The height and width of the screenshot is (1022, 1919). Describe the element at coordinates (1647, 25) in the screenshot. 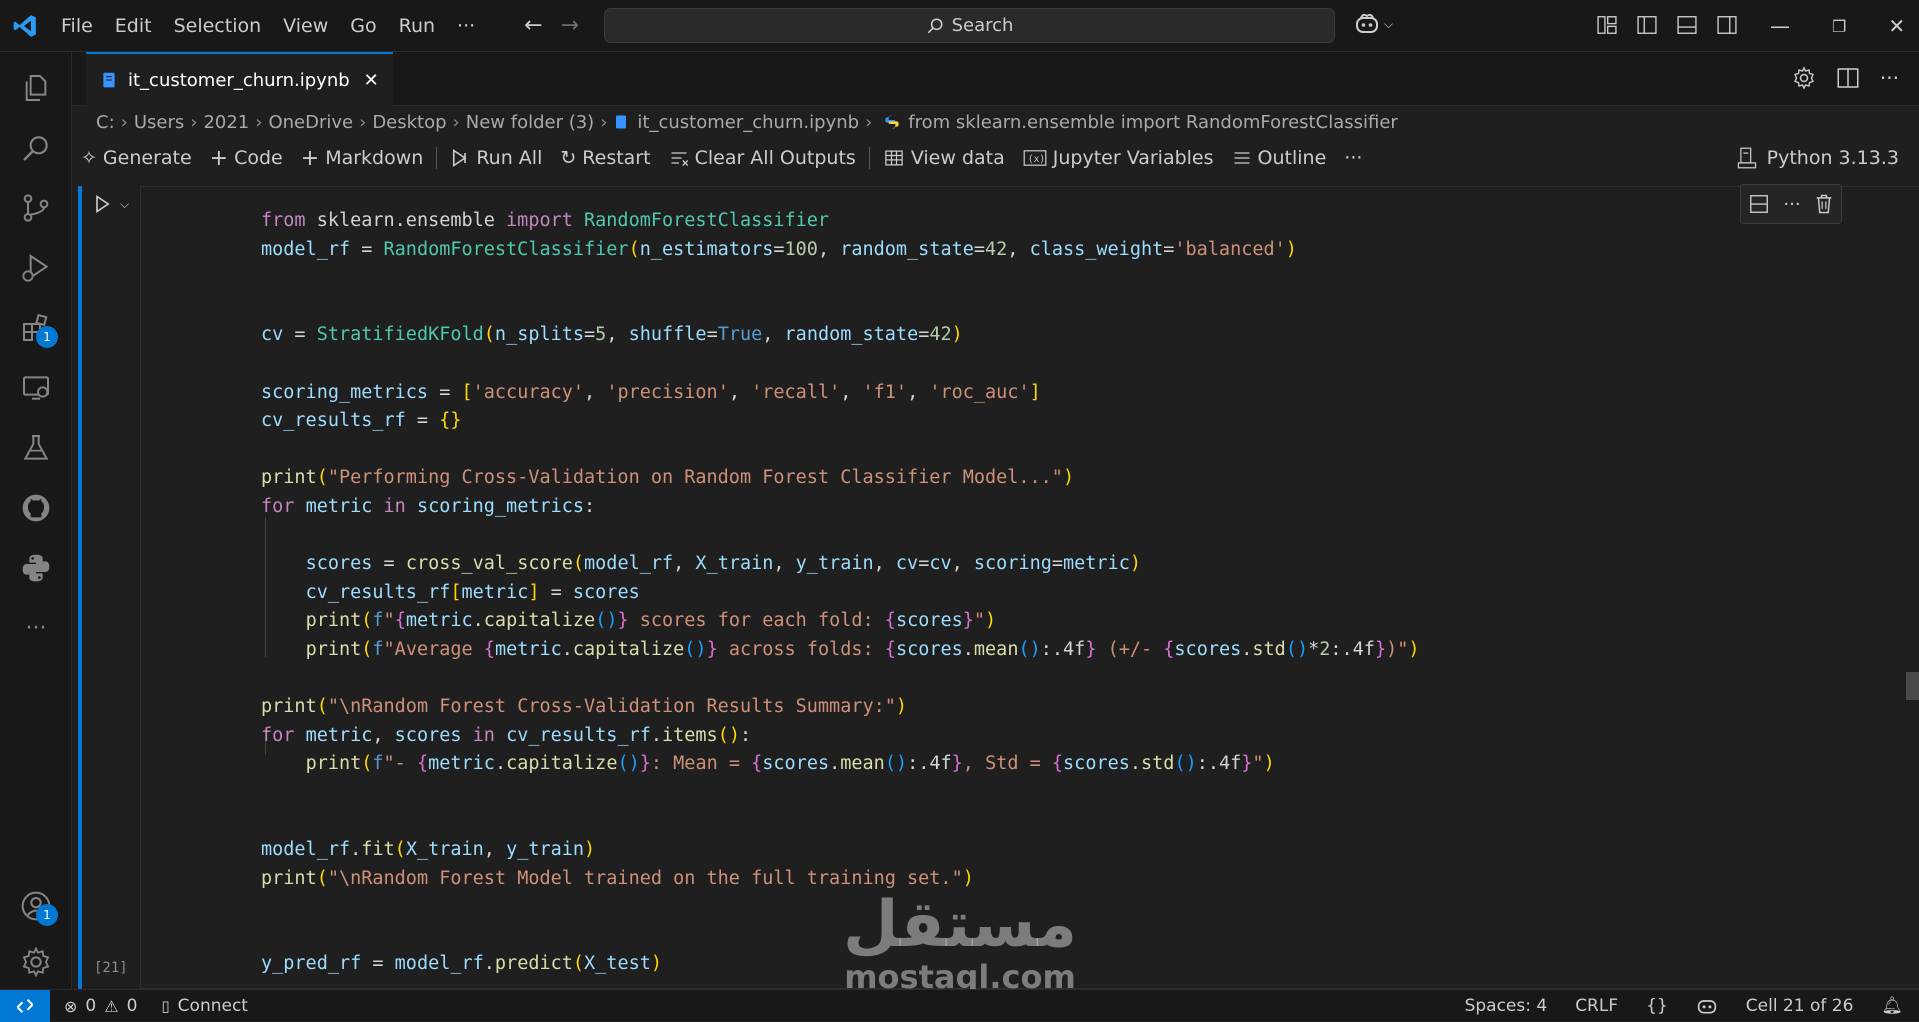

I see `toggle-primary-sidebar-icon` at that location.